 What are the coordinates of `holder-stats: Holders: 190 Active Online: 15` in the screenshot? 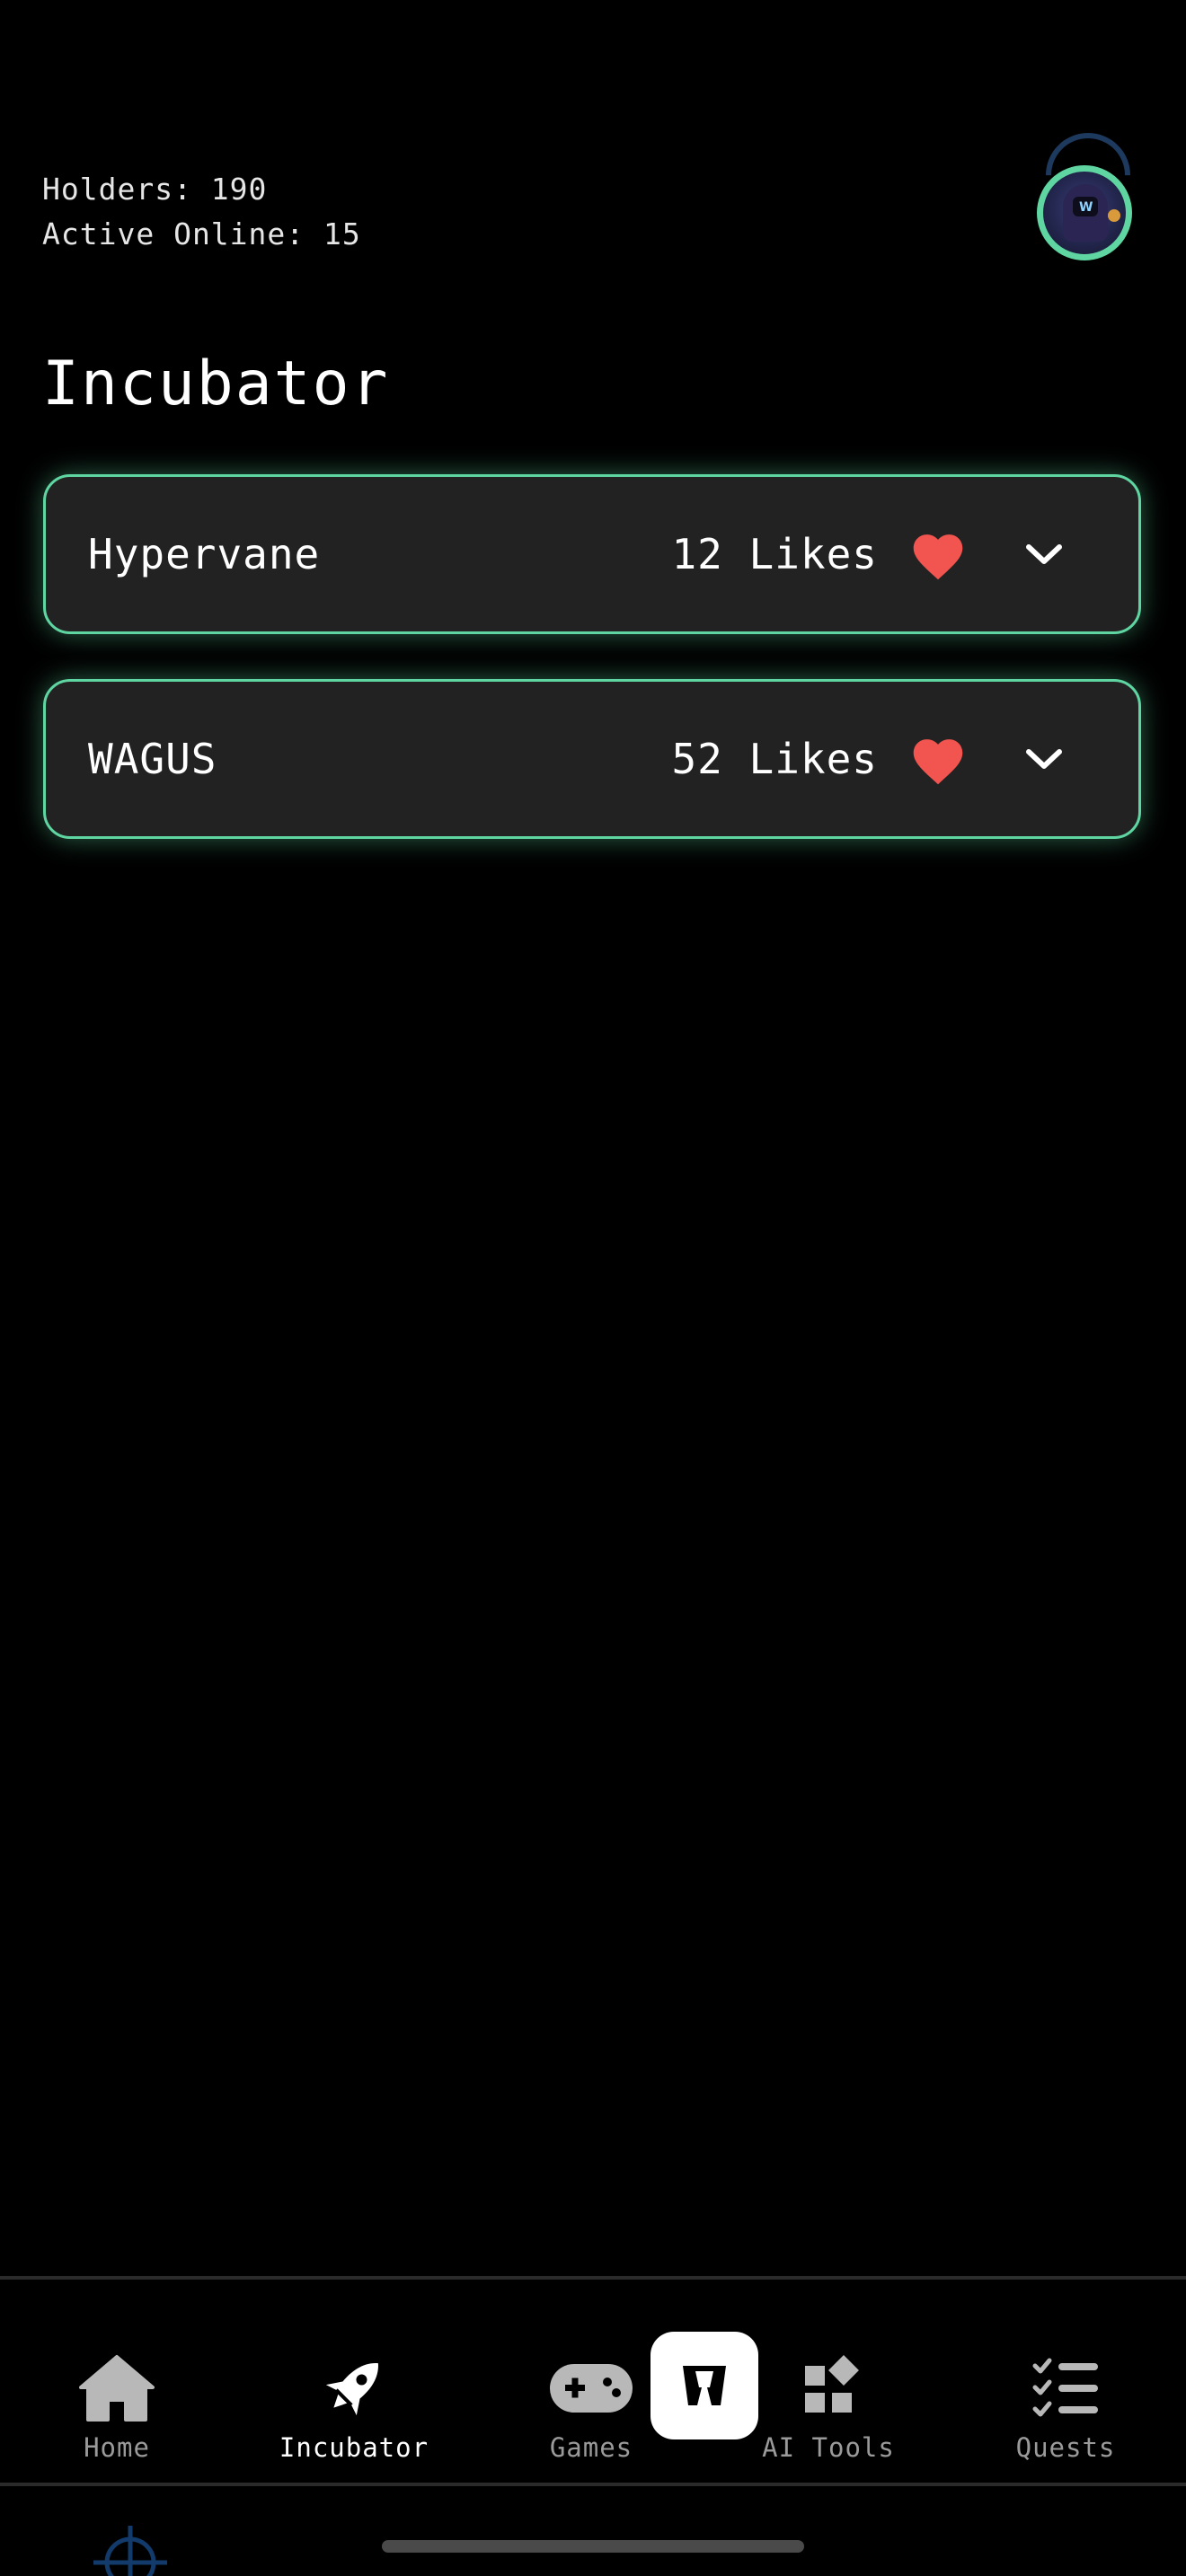 It's located at (201, 212).